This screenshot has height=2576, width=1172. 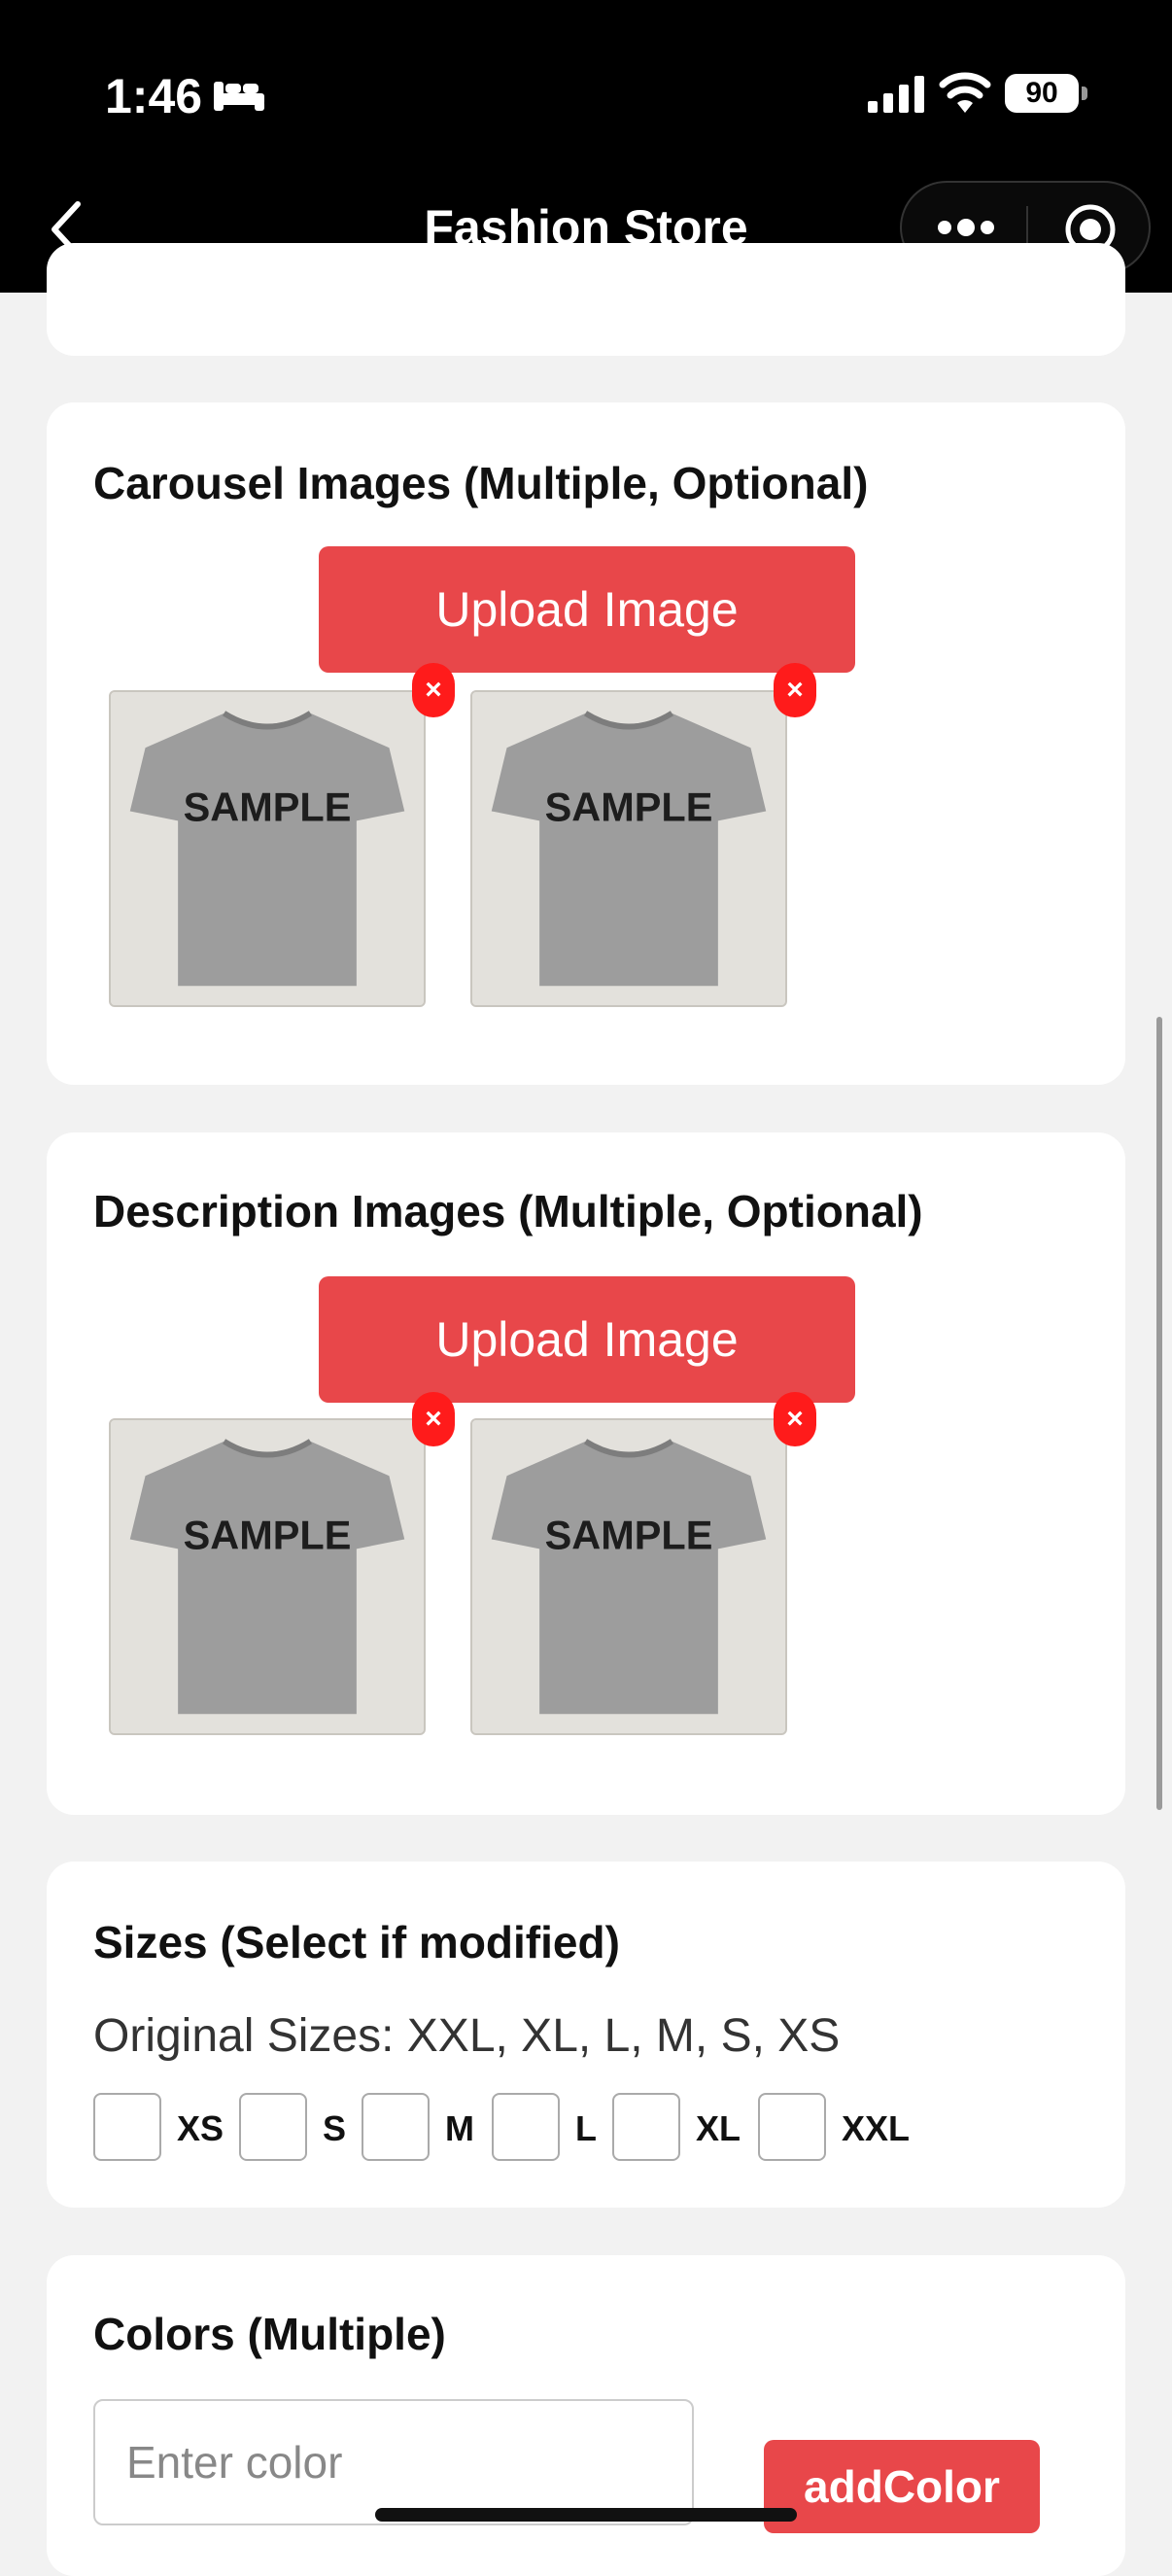 What do you see at coordinates (902, 2486) in the screenshot?
I see `add-color-button: addColor` at bounding box center [902, 2486].